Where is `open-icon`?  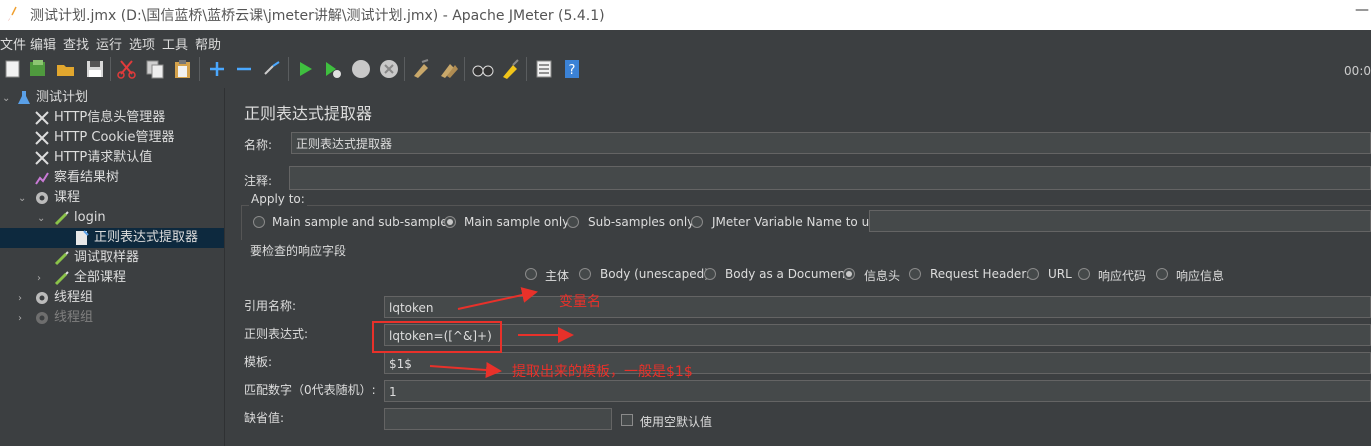 open-icon is located at coordinates (66, 69).